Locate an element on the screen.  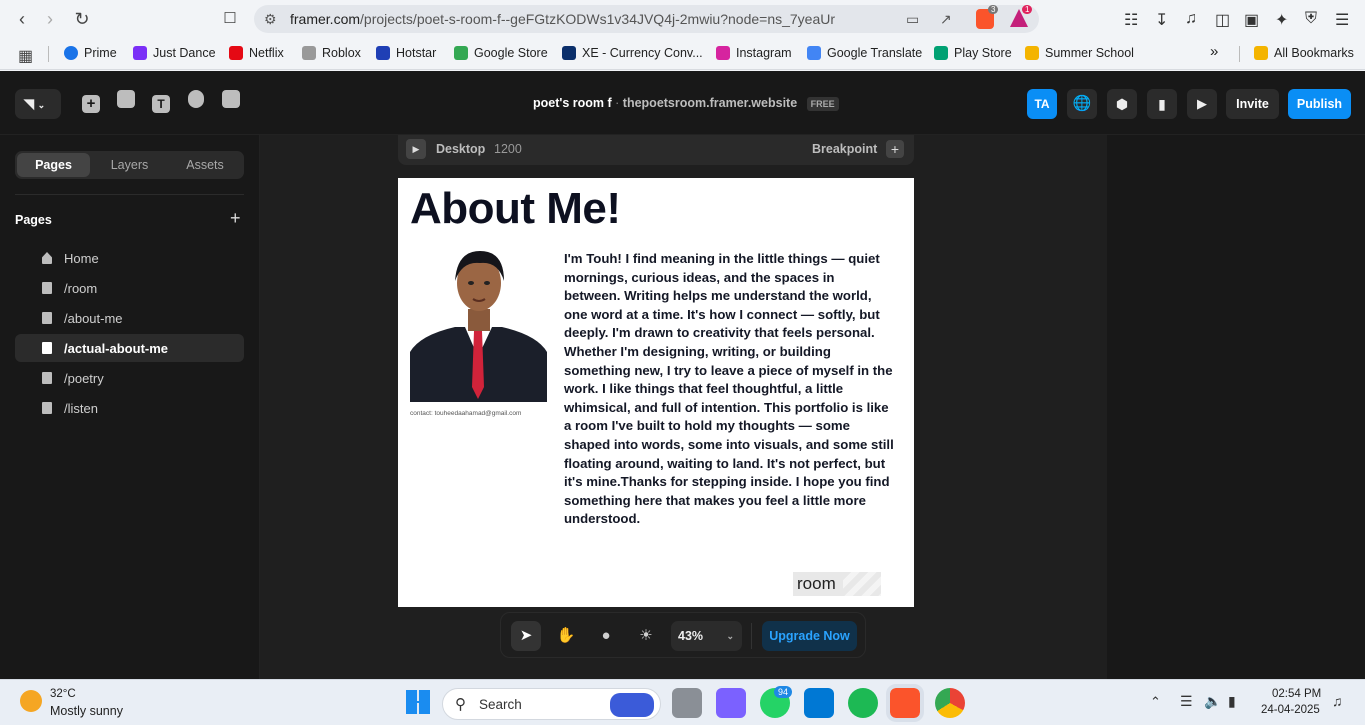
page-item-home: Home is located at coordinates (129, 258).